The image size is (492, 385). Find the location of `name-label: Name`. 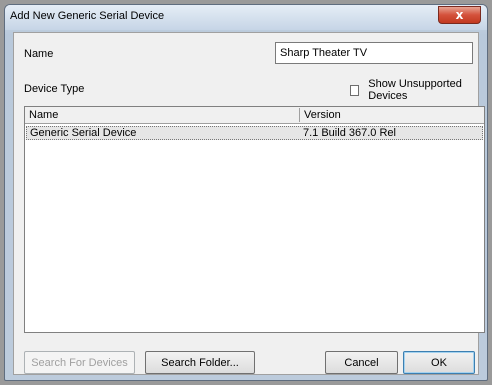

name-label: Name is located at coordinates (39, 54).